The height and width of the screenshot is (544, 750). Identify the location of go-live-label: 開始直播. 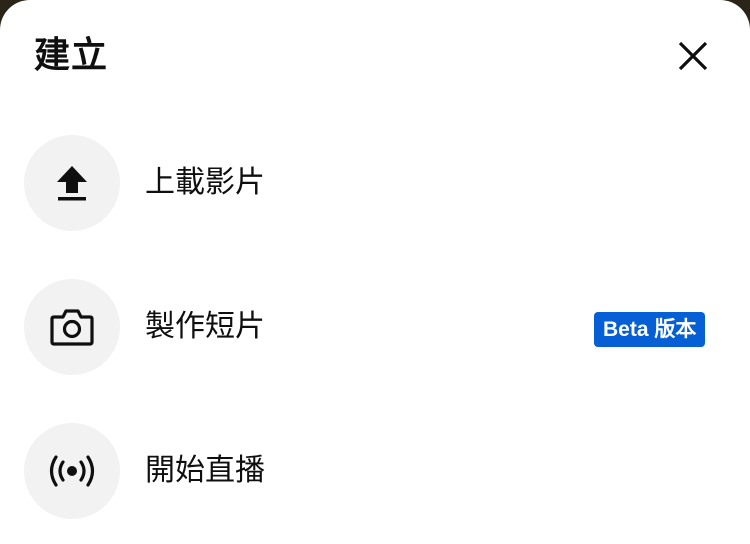
(205, 470).